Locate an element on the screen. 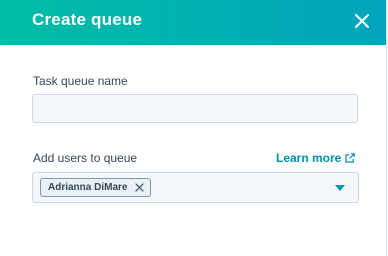  add-users-label: Add users to queue is located at coordinates (85, 158).